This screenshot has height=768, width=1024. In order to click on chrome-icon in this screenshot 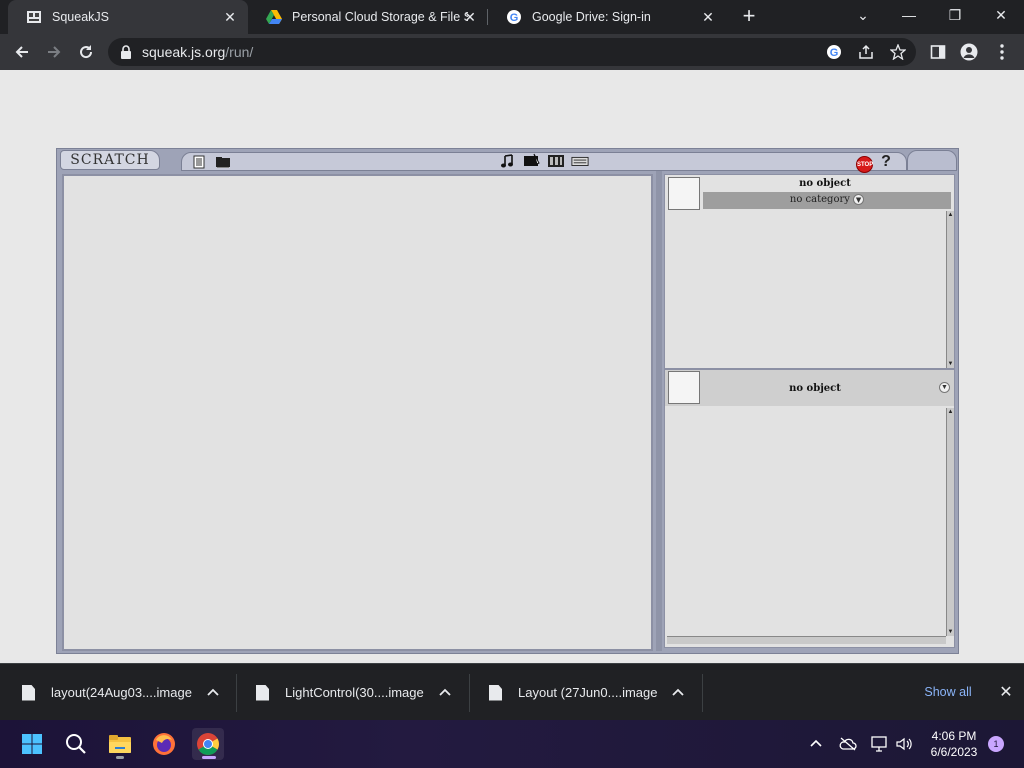, I will do `click(208, 744)`.